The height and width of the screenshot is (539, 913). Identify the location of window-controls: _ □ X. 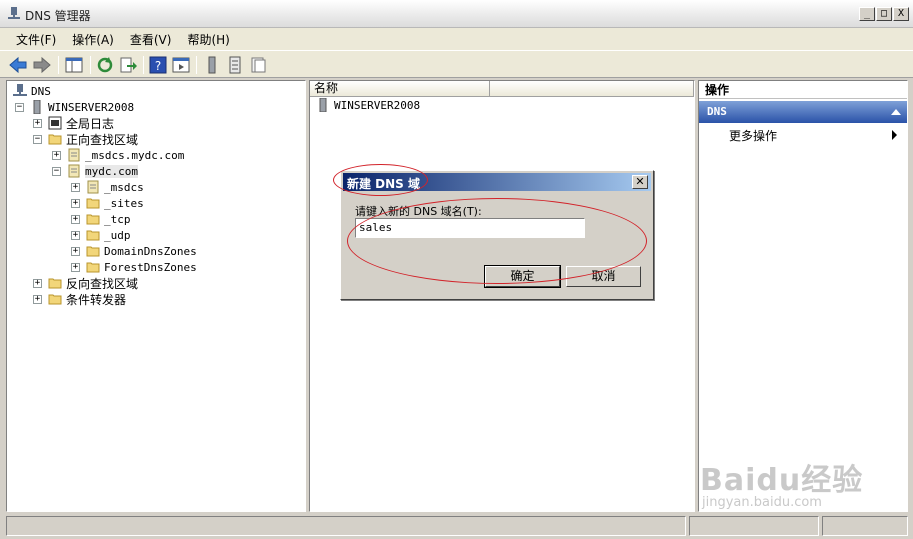
(884, 14).